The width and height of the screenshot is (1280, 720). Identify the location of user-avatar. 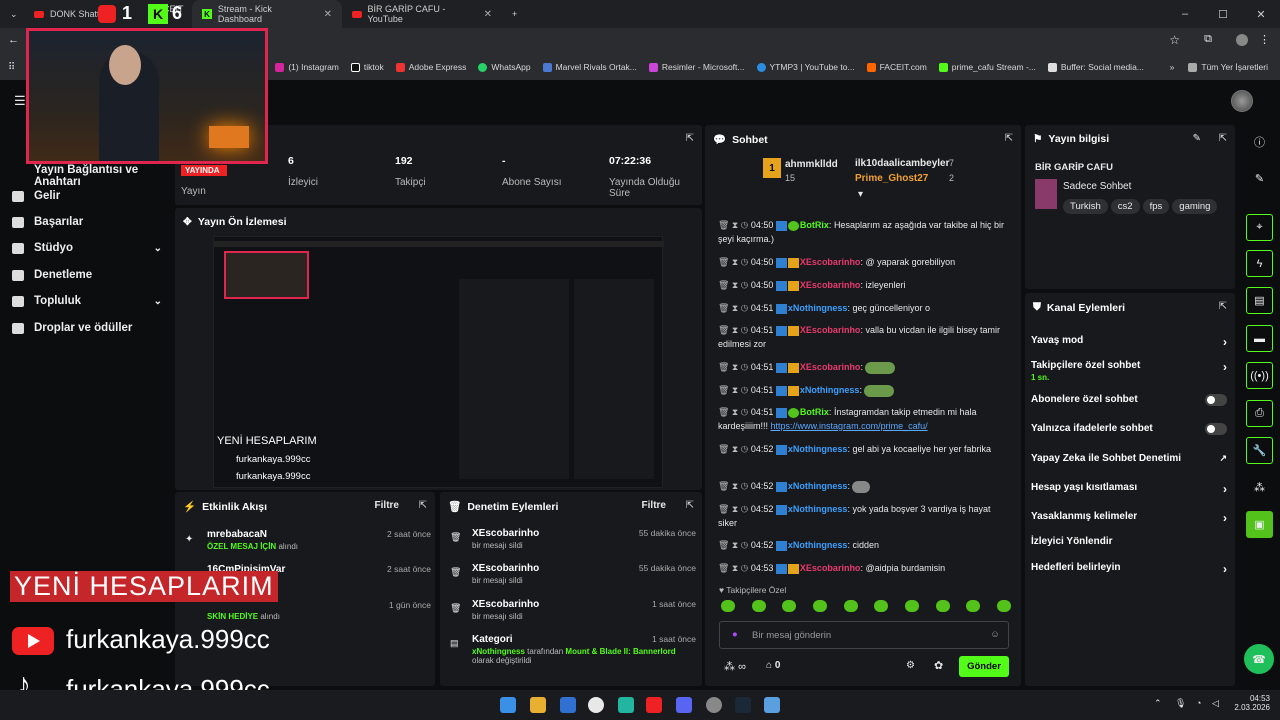
(1242, 101).